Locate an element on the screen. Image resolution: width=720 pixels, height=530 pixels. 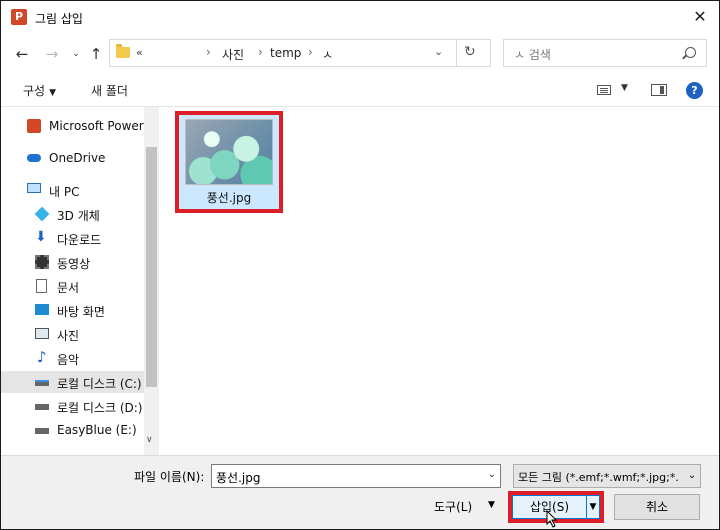
organize-label: 구성 is located at coordinates (34, 91).